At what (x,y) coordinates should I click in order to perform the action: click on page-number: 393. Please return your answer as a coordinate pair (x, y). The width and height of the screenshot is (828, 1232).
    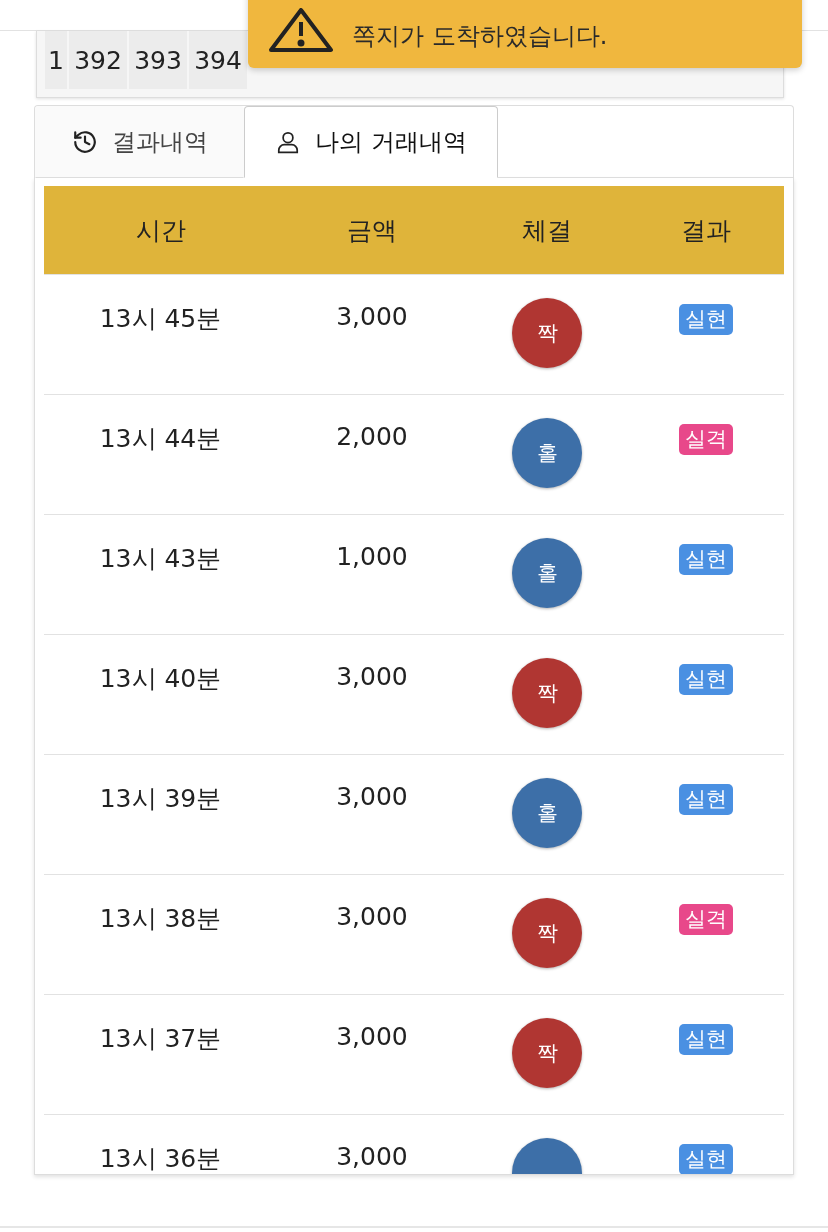
    Looking at the image, I should click on (158, 60).